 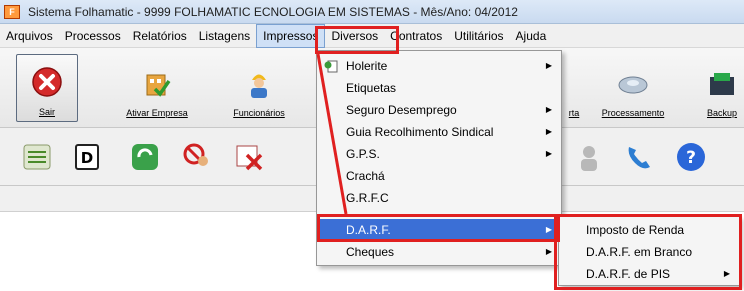 I want to click on document-d-icon: D, so click(x=87, y=157).